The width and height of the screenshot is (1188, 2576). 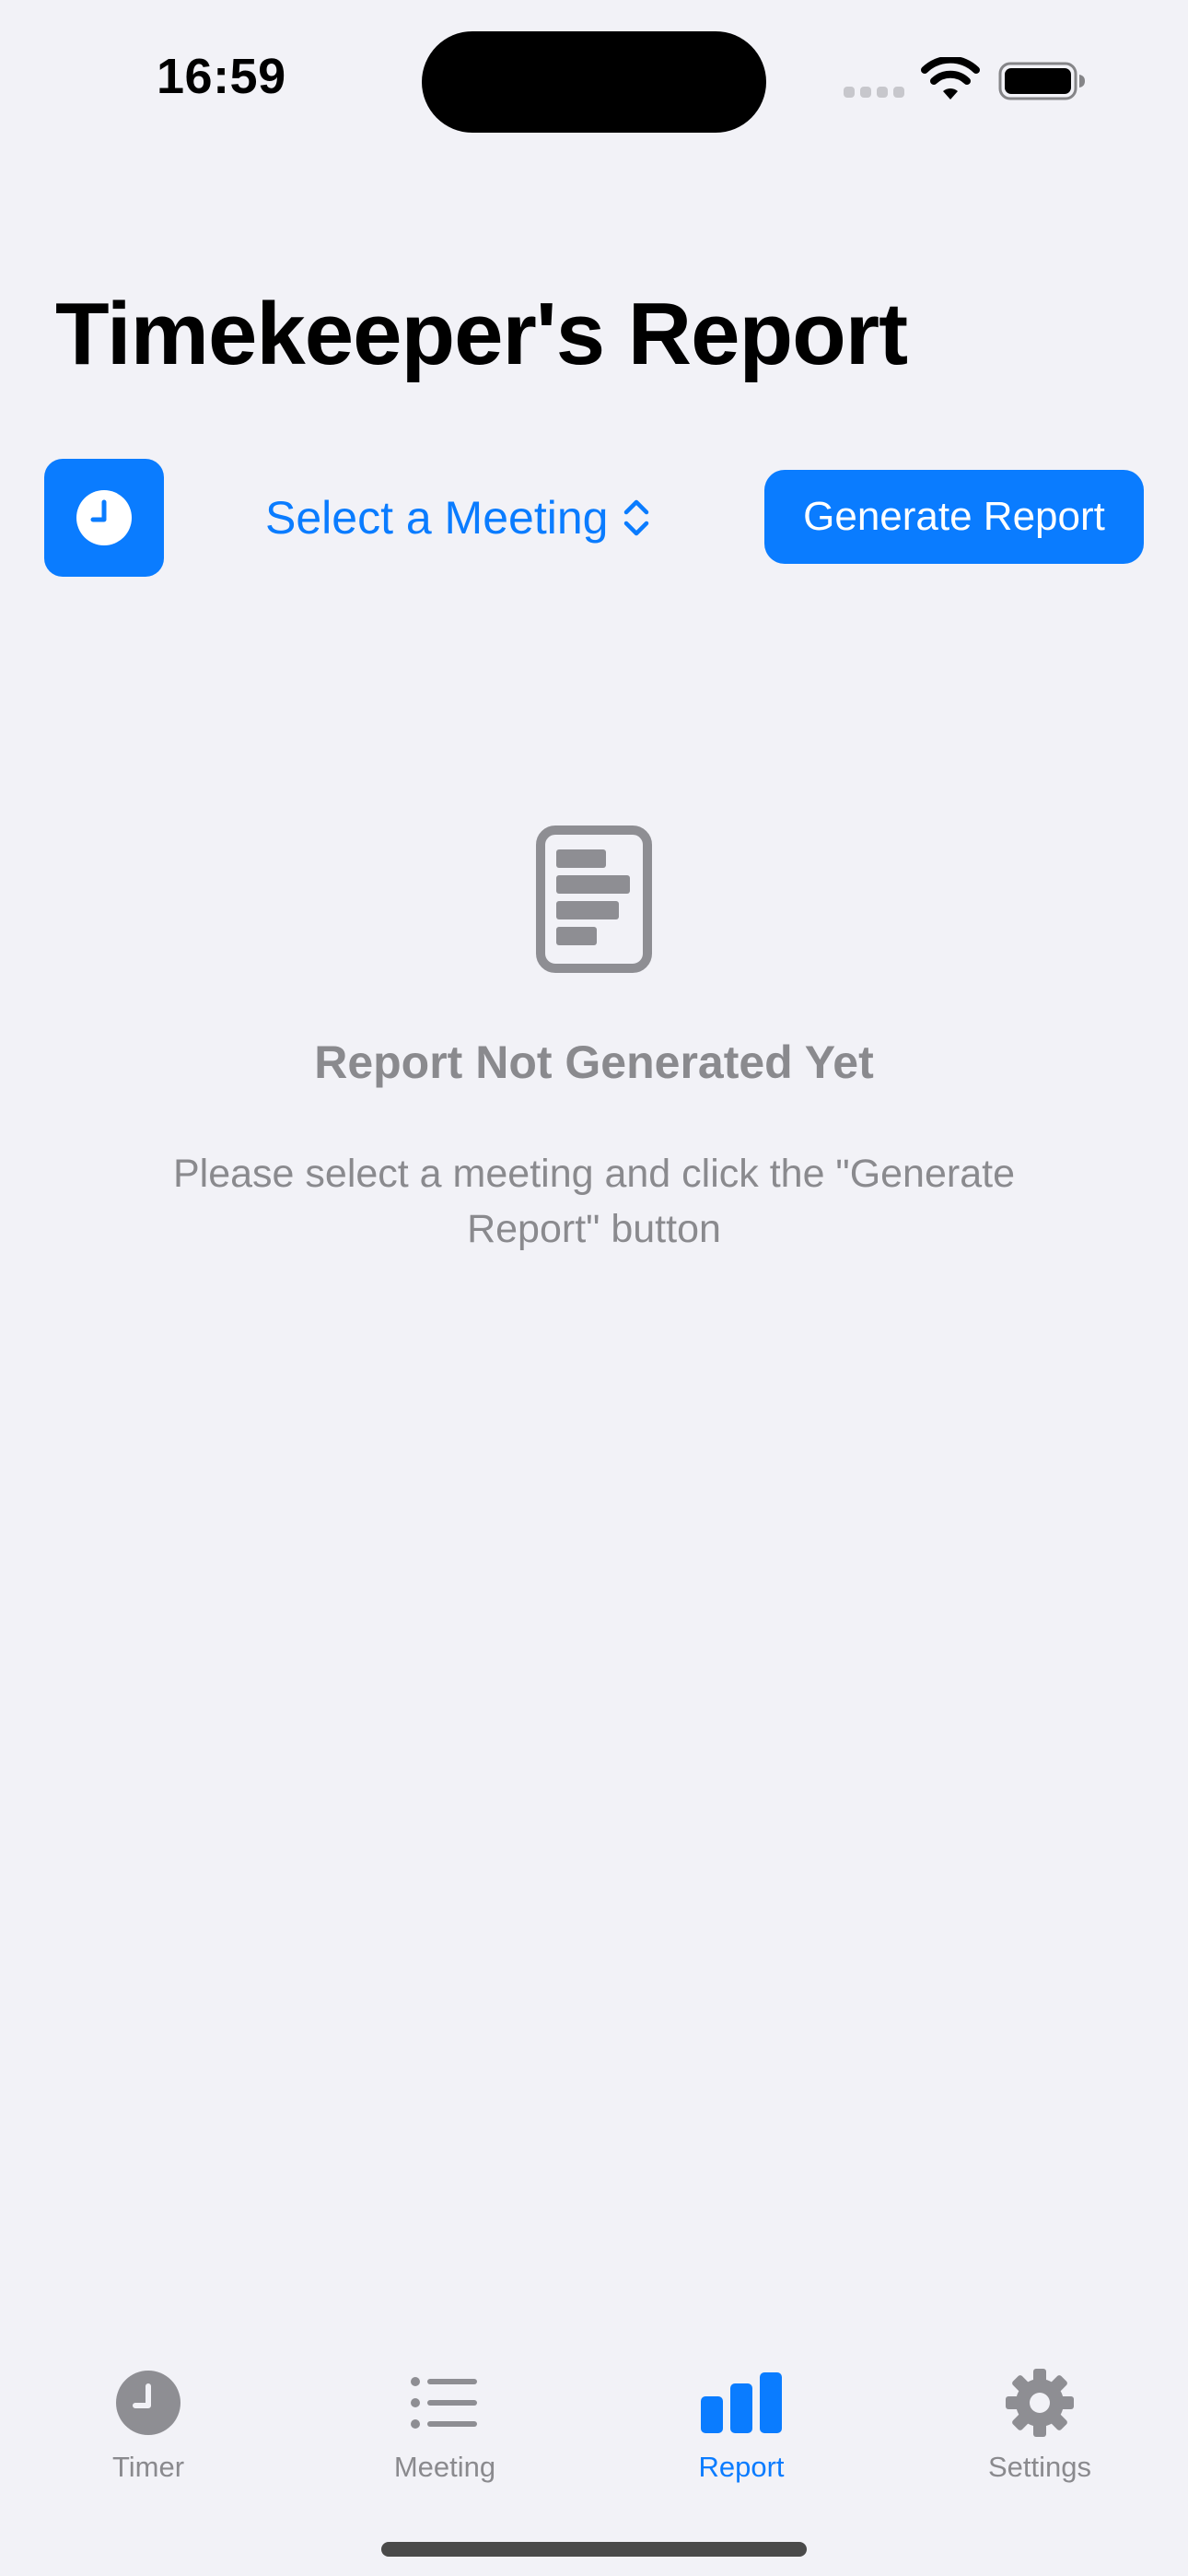 I want to click on wifi-icon, so click(x=951, y=78).